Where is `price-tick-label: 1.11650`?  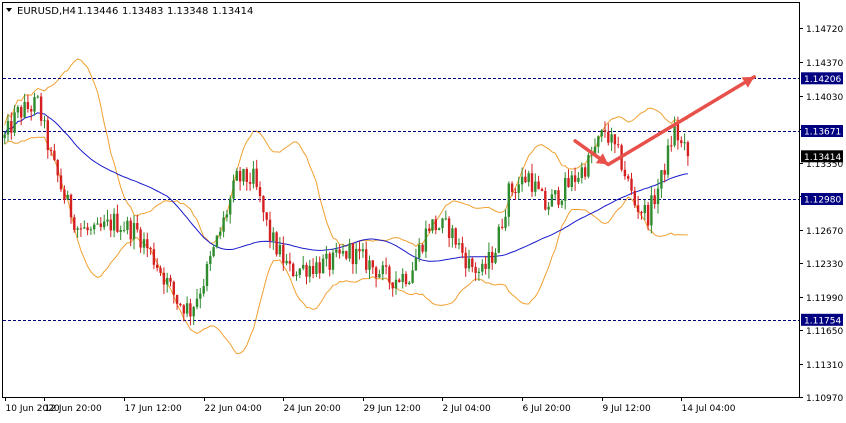
price-tick-label: 1.11650 is located at coordinates (824, 332).